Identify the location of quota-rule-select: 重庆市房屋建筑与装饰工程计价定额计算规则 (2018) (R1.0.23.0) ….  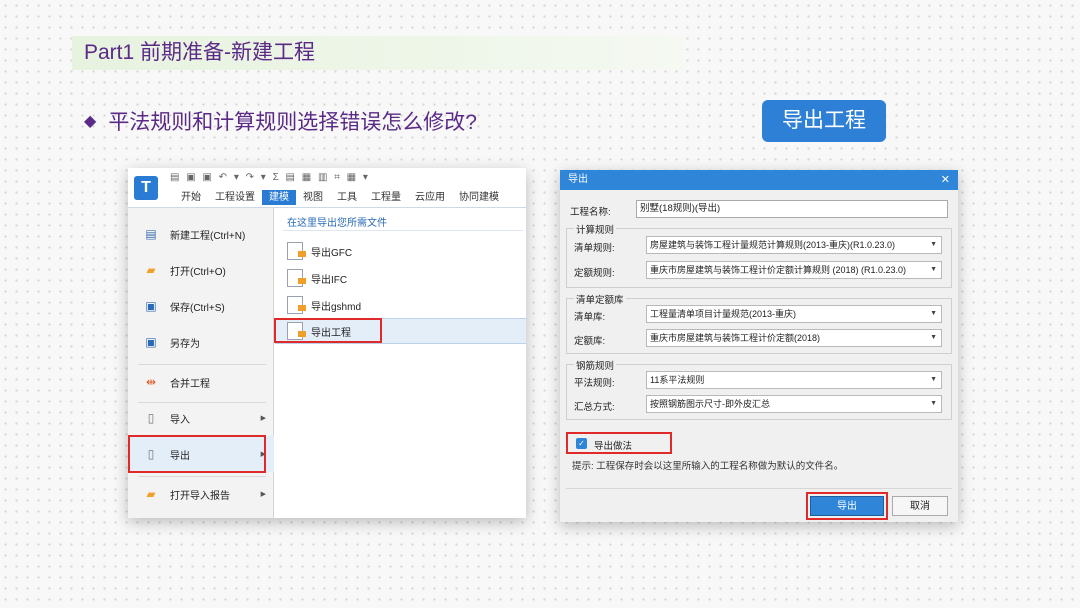
(794, 270).